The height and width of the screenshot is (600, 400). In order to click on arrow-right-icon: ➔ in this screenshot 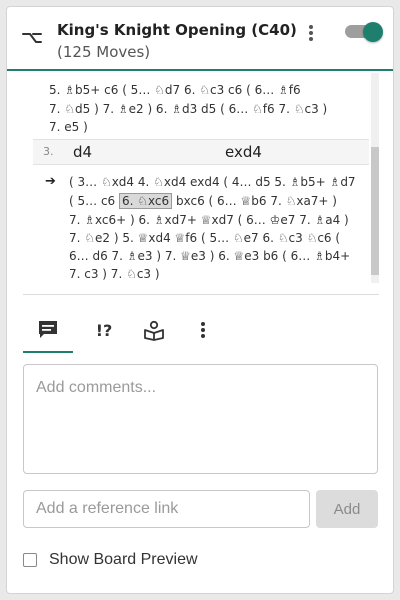, I will do `click(50, 181)`.